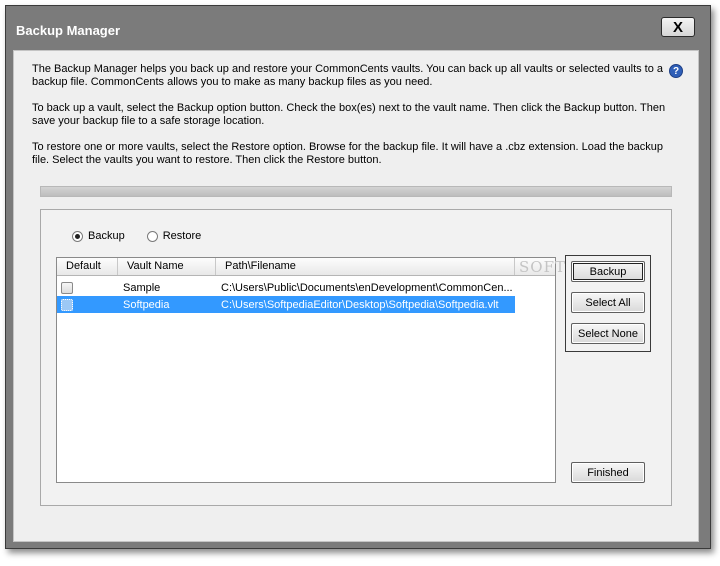 The height and width of the screenshot is (566, 720). I want to click on vault-name: Softpedia, so click(146, 304).